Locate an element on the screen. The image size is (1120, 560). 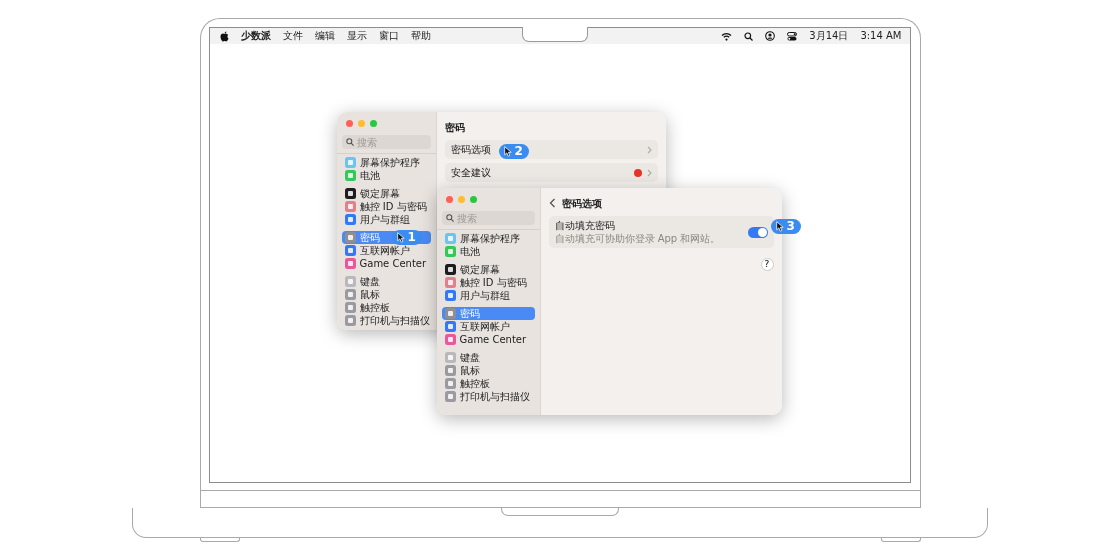
row-label: 密码选项 is located at coordinates (470, 149).